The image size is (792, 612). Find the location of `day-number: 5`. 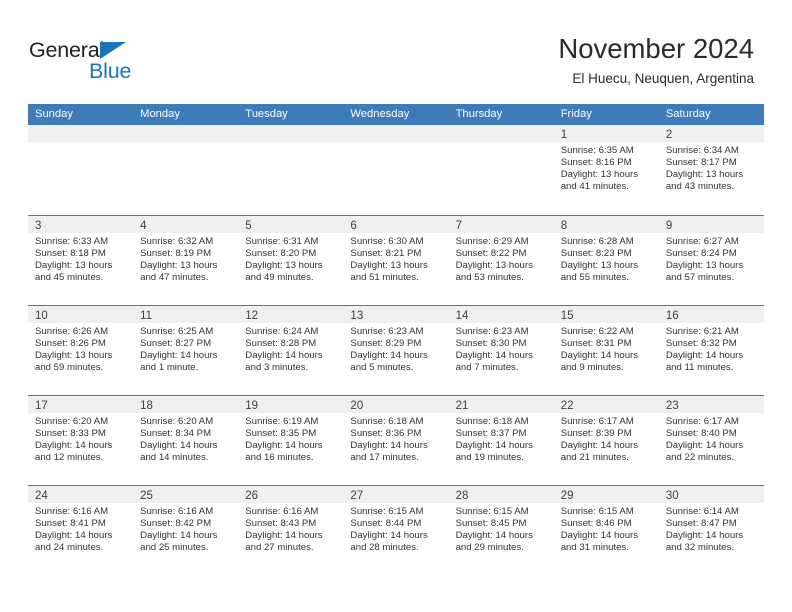

day-number: 5 is located at coordinates (248, 226).